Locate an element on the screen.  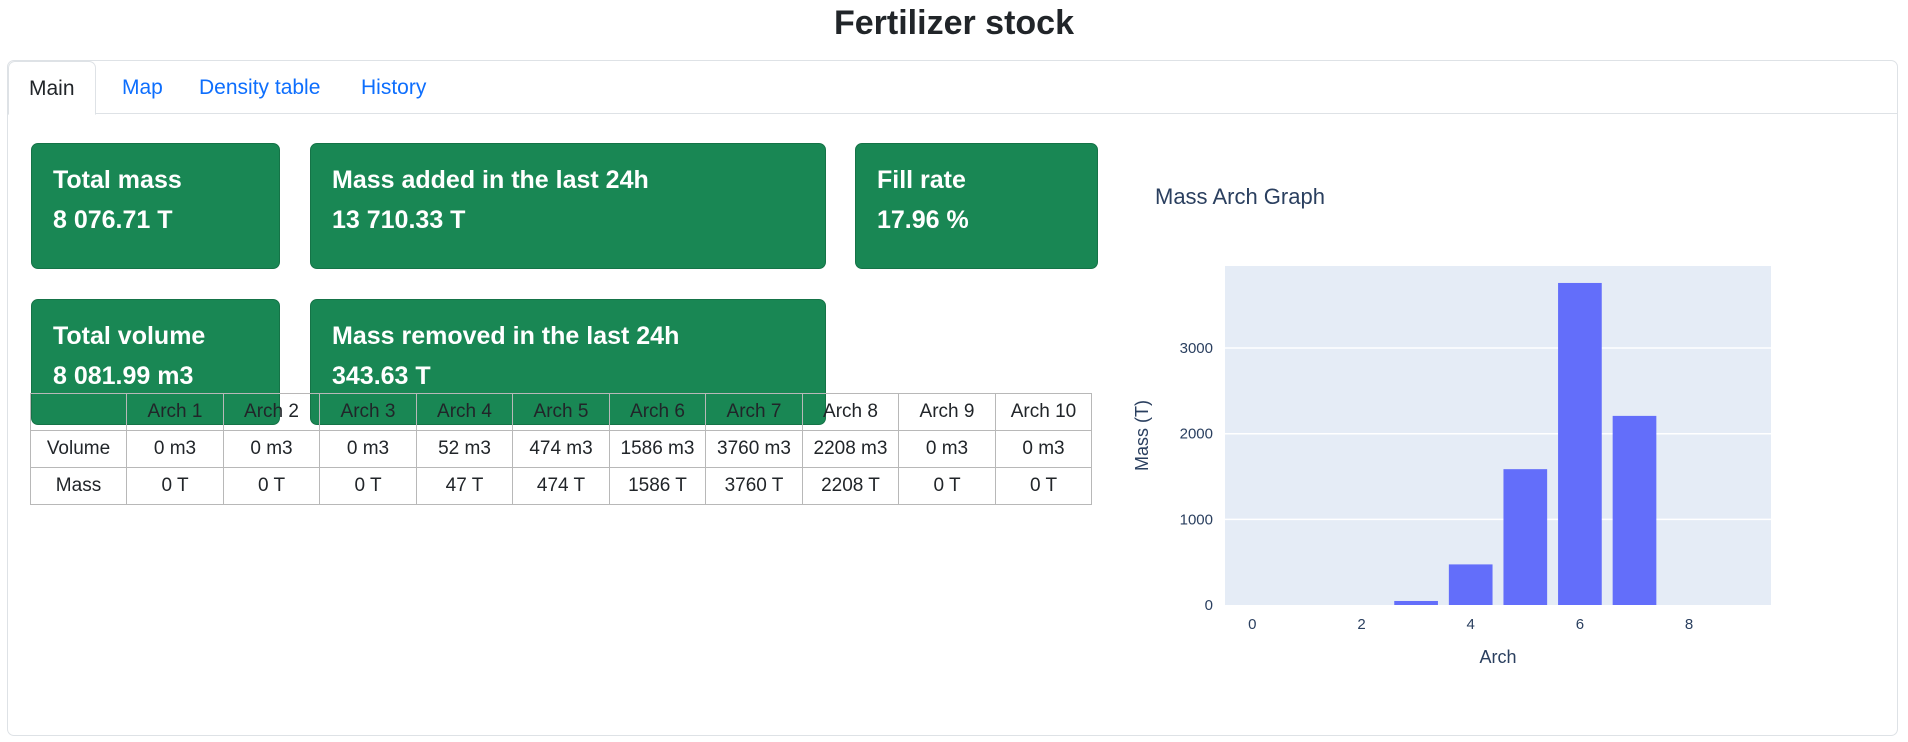
table-cell: 1586 T is located at coordinates (657, 486).